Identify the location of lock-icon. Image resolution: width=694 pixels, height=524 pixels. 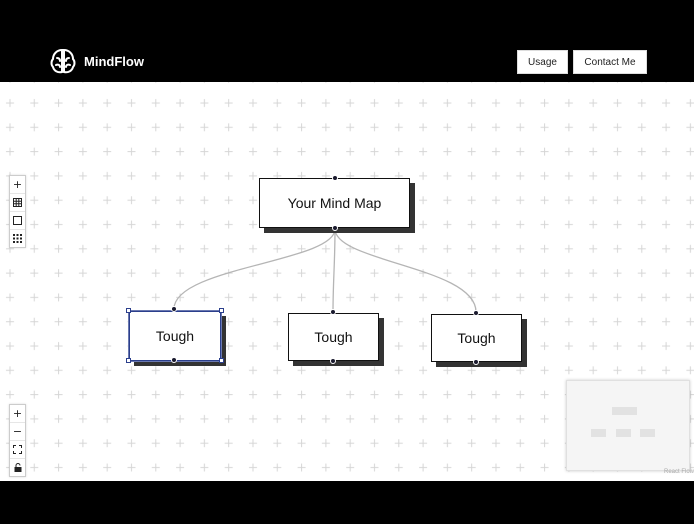
(17, 467).